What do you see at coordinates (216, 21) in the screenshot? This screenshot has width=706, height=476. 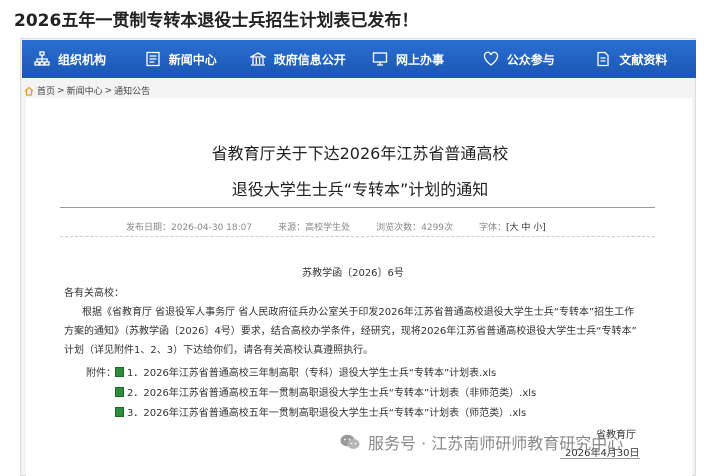 I see `article-headline: 2026五年一贯制专转本退役士兵招生计划表已发布！` at bounding box center [216, 21].